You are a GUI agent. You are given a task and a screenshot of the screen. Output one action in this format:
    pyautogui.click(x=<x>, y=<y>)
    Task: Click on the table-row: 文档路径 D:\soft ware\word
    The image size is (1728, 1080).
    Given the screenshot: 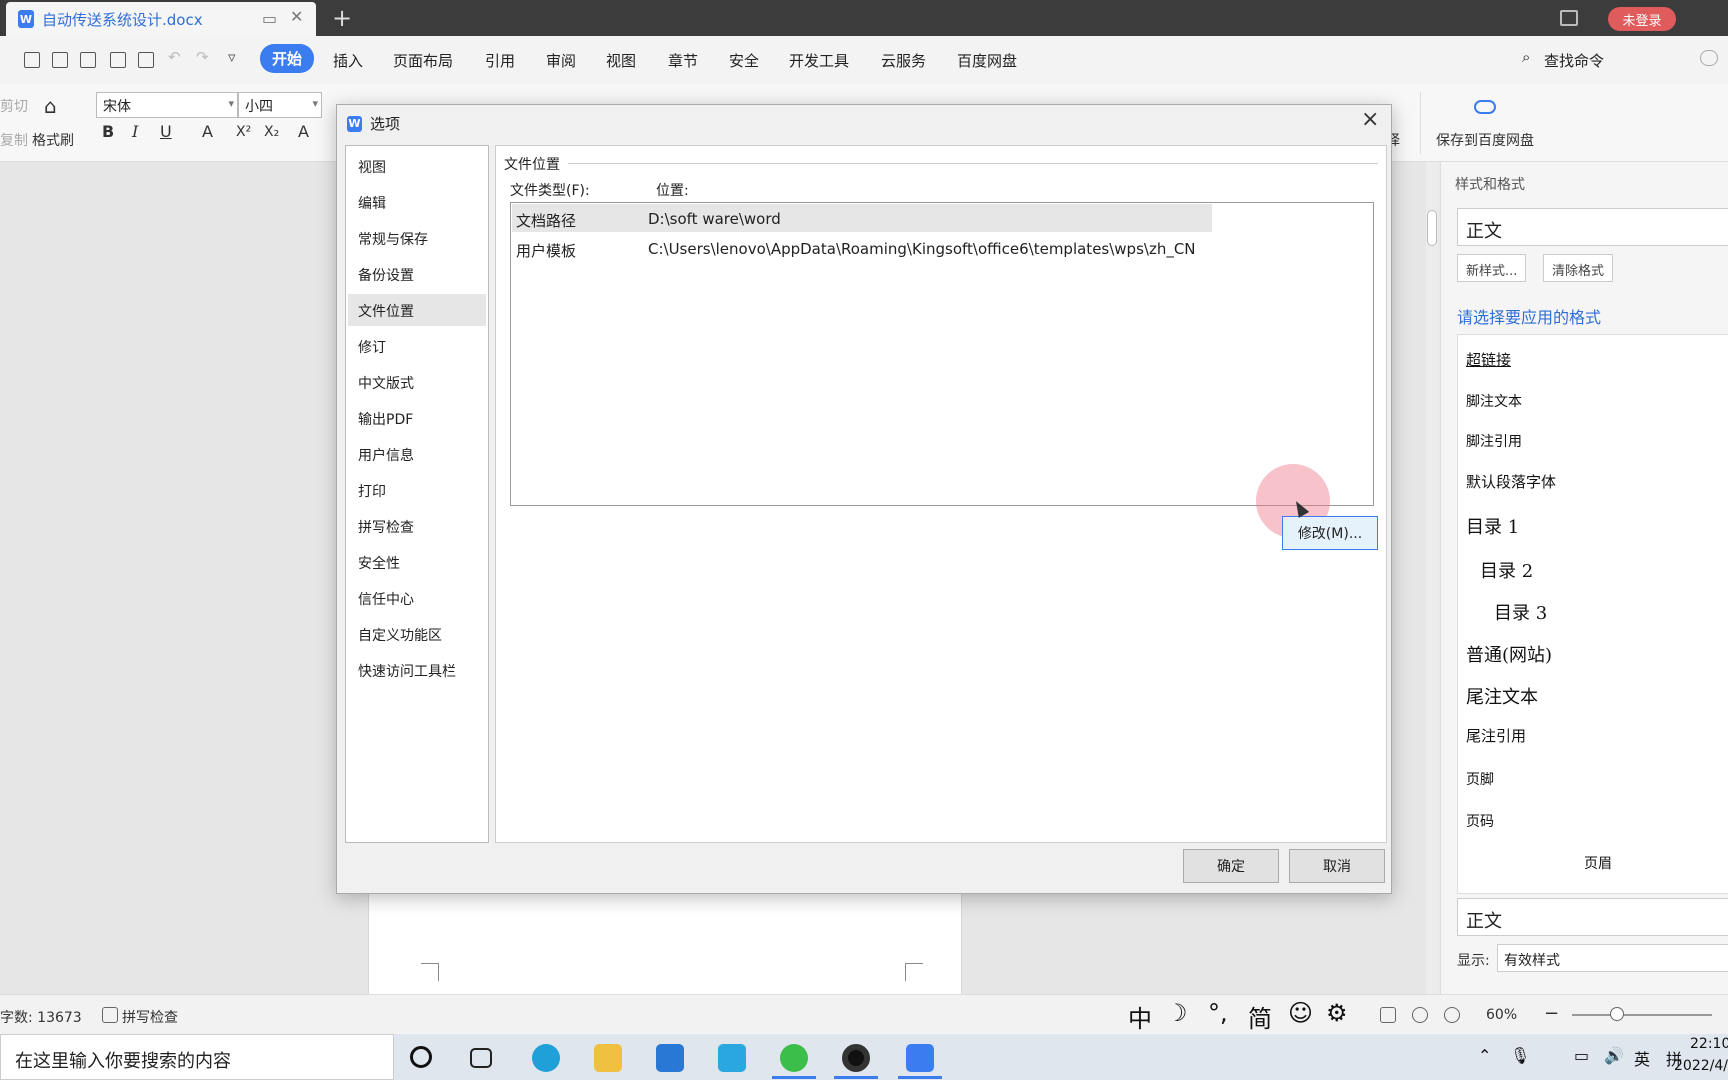 What is the action you would take?
    pyautogui.click(x=862, y=218)
    